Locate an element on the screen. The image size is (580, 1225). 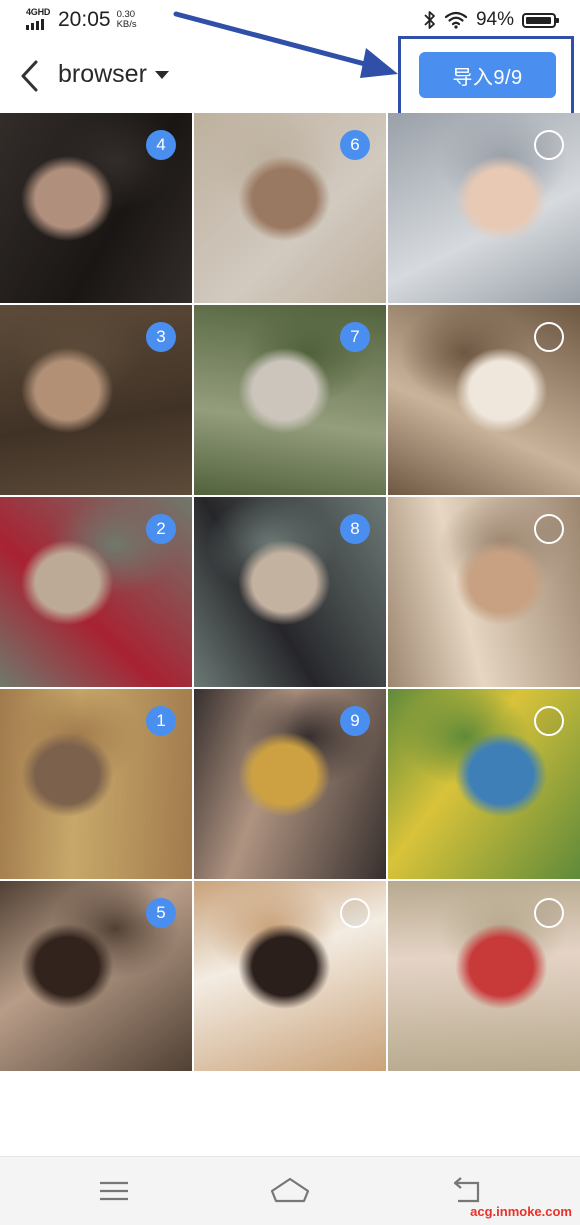
photo-thumbnail: 9 is located at coordinates (290, 784).